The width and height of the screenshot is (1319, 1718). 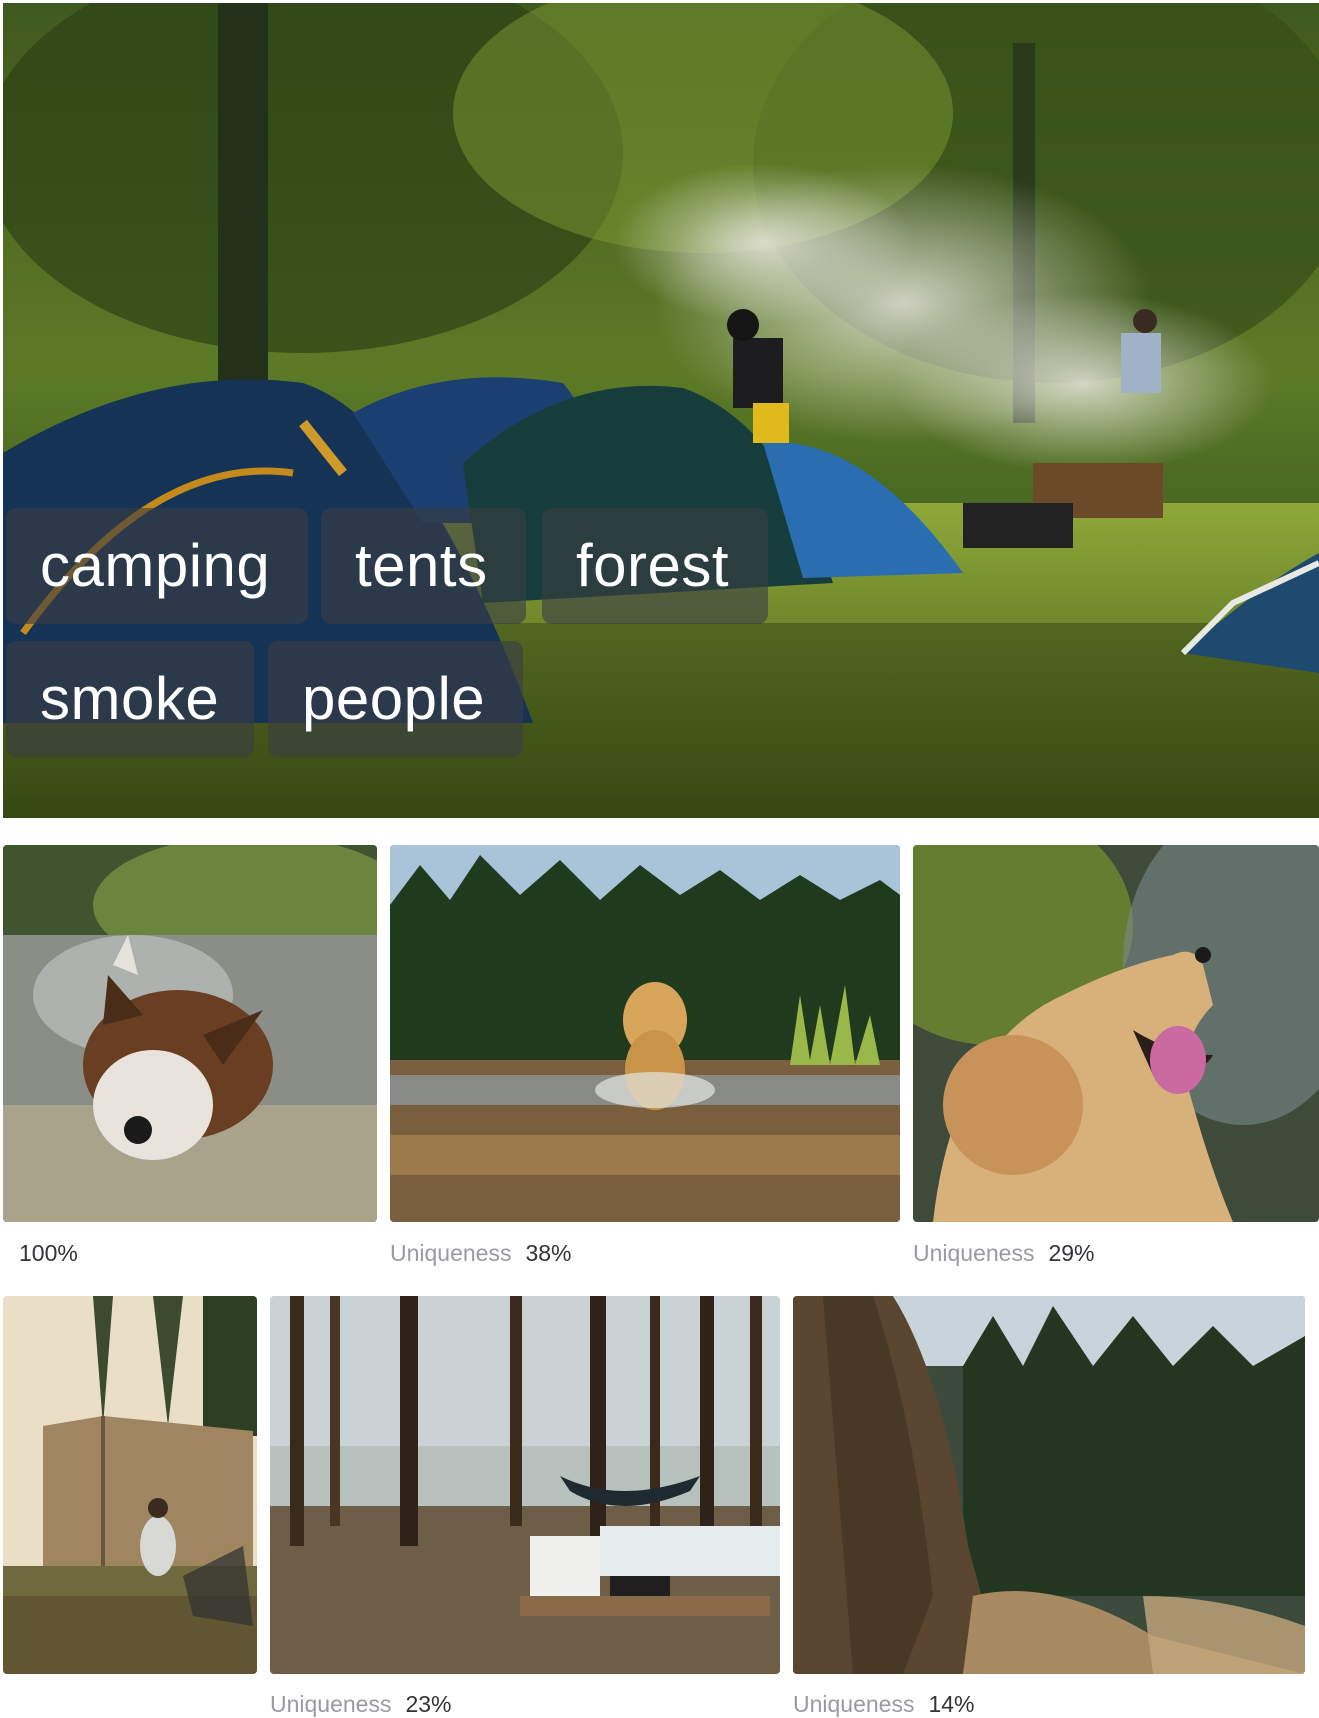 I want to click on retriever-lake-illustration, so click(x=645, y=1033).